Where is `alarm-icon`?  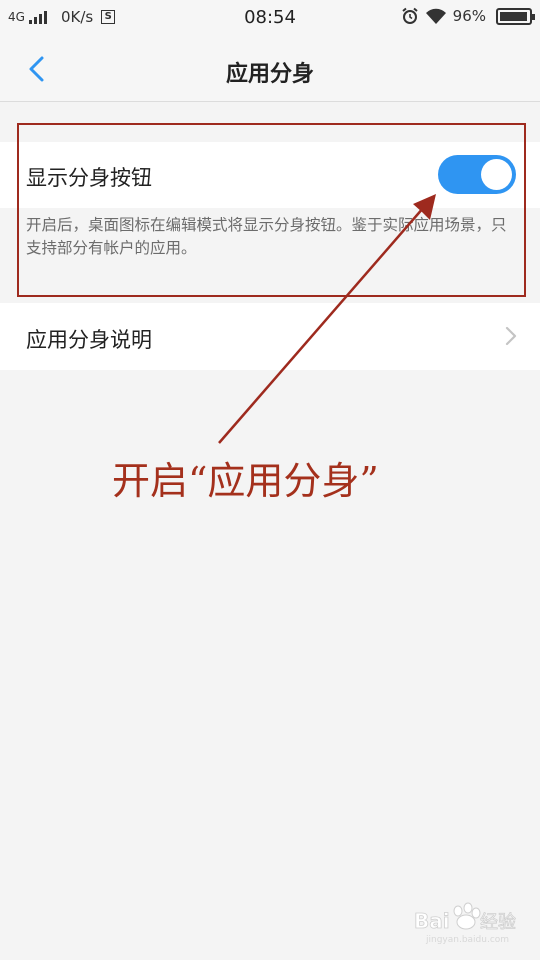
alarm-icon is located at coordinates (410, 15).